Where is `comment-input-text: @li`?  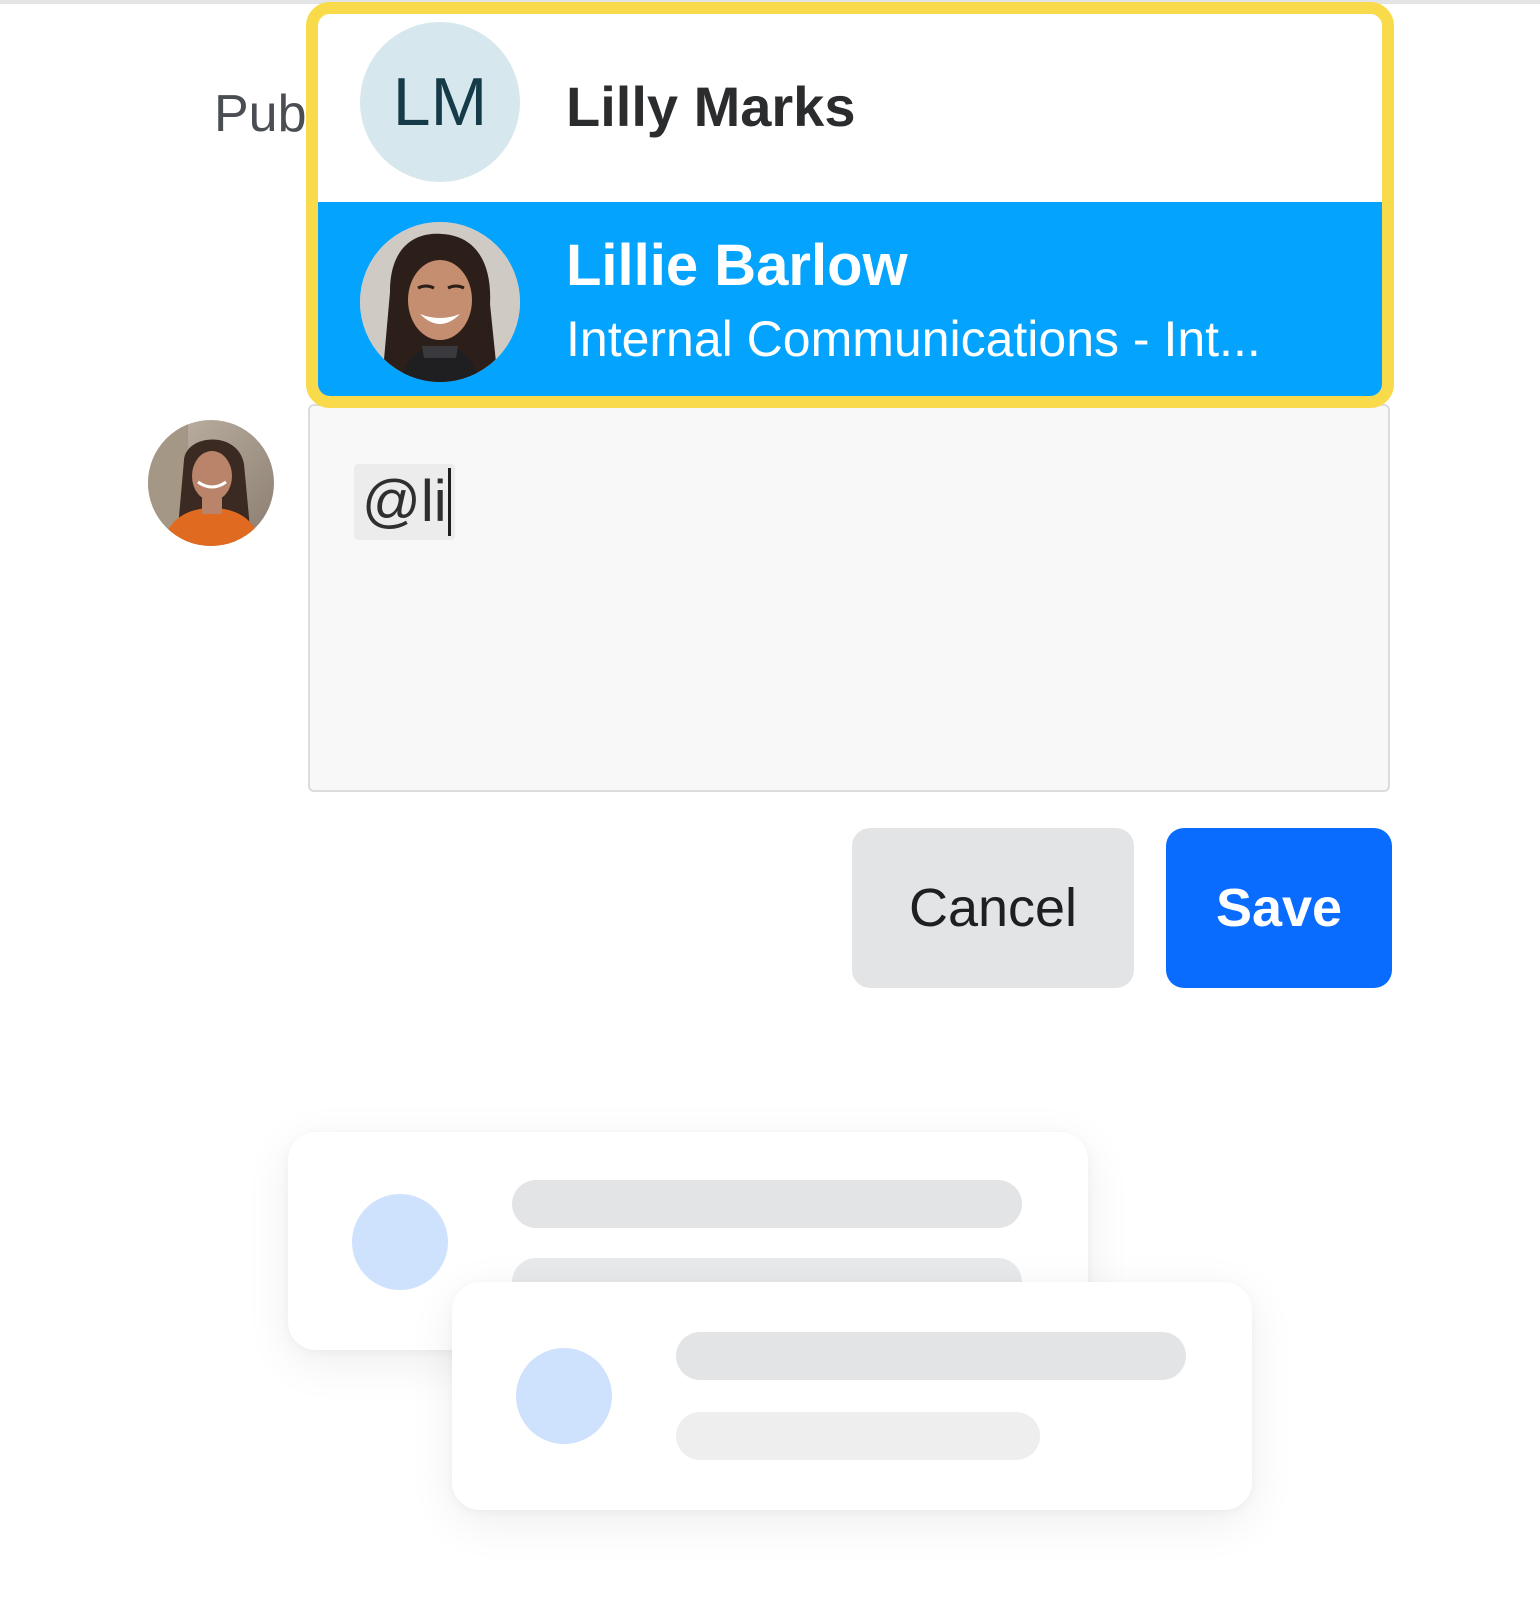
comment-input-text: @li is located at coordinates (404, 501).